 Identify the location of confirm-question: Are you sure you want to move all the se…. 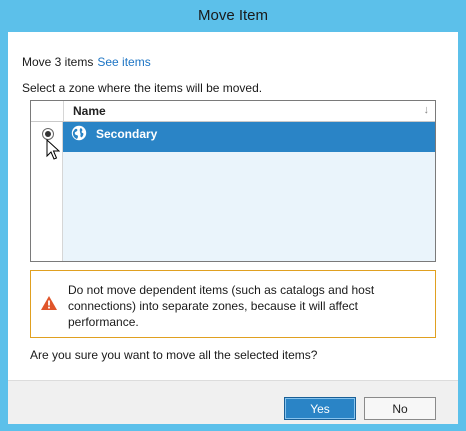
(174, 355).